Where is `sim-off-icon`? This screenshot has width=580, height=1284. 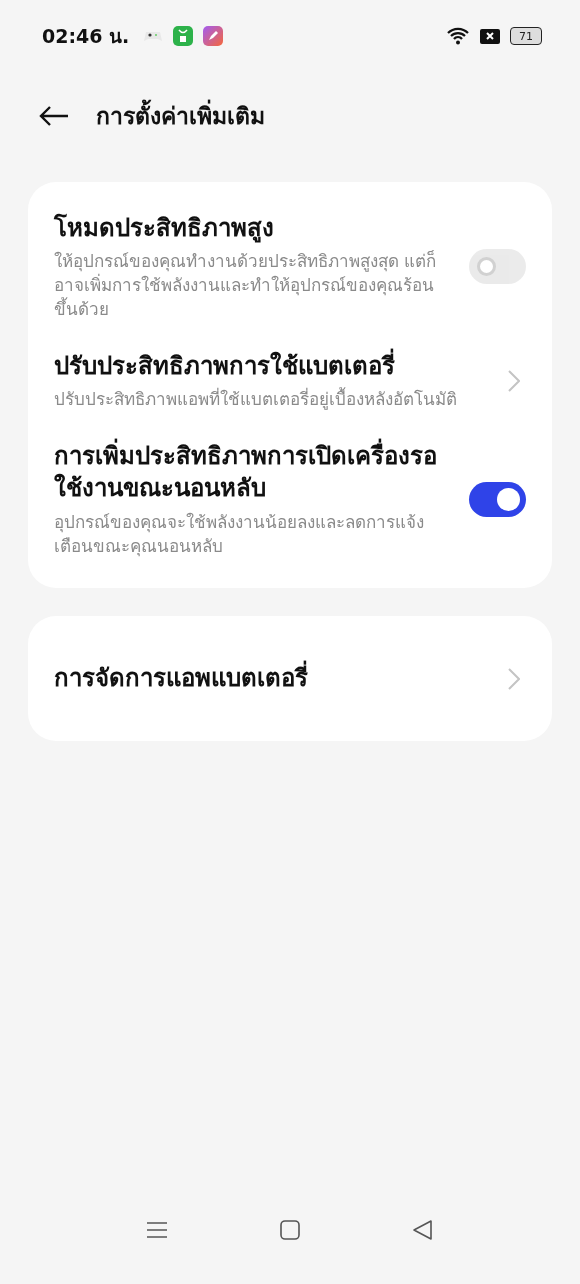
sim-off-icon is located at coordinates (490, 36).